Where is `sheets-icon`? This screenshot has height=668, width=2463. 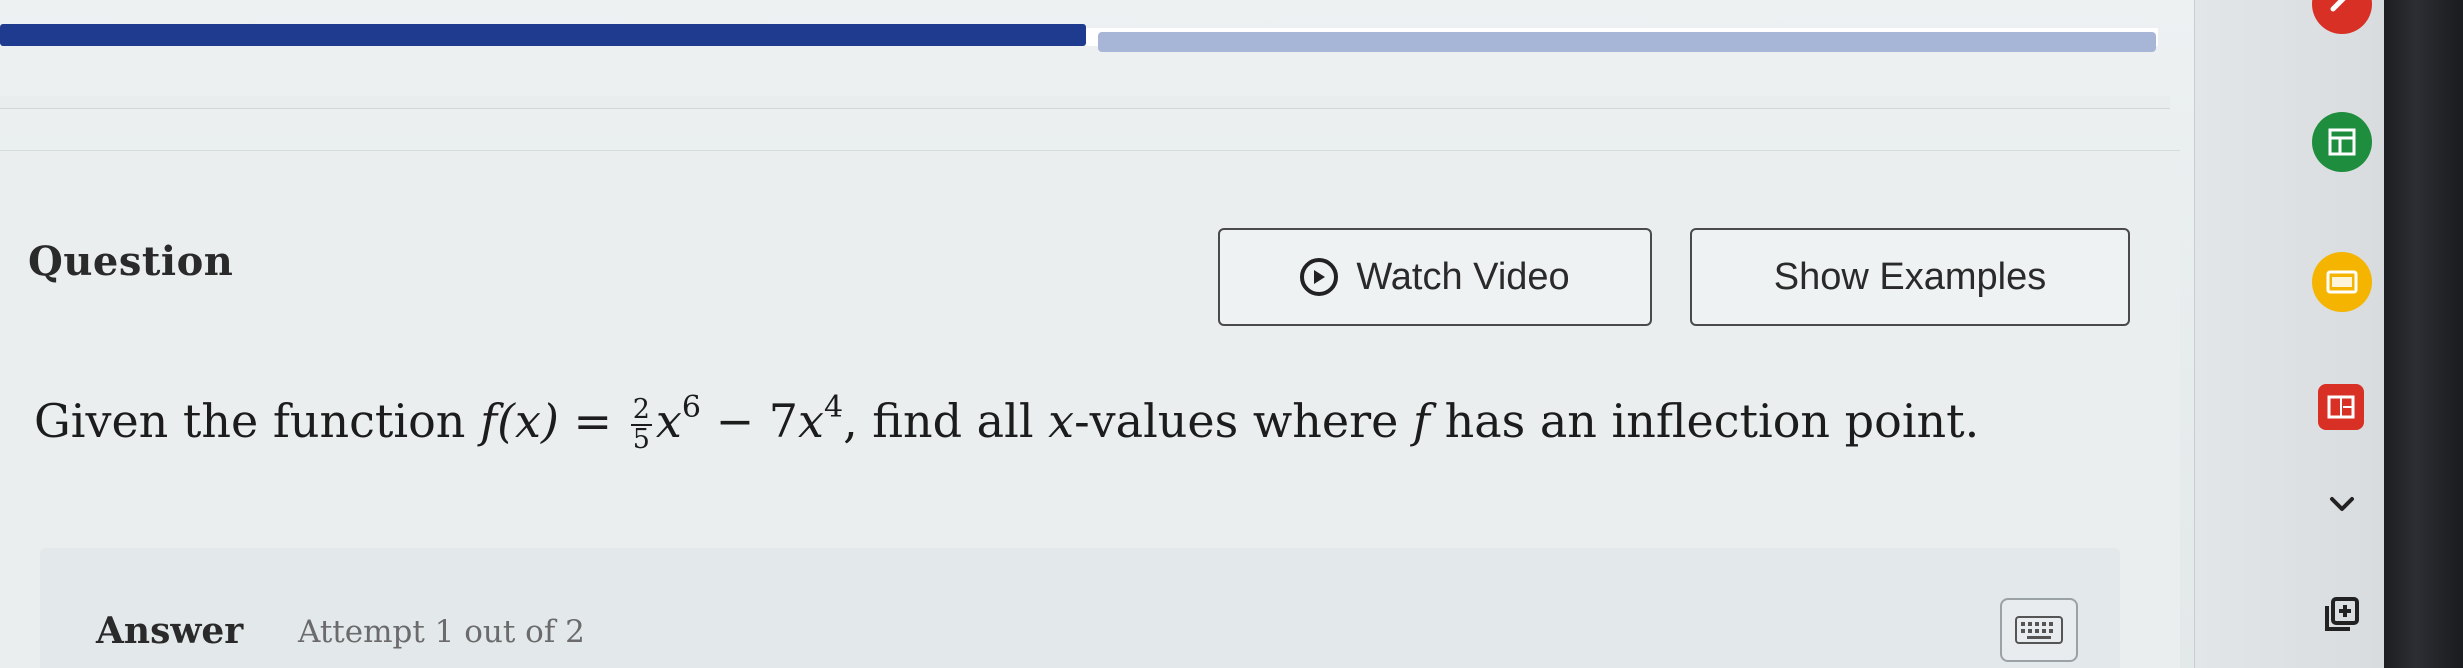
sheets-icon is located at coordinates (2342, 142).